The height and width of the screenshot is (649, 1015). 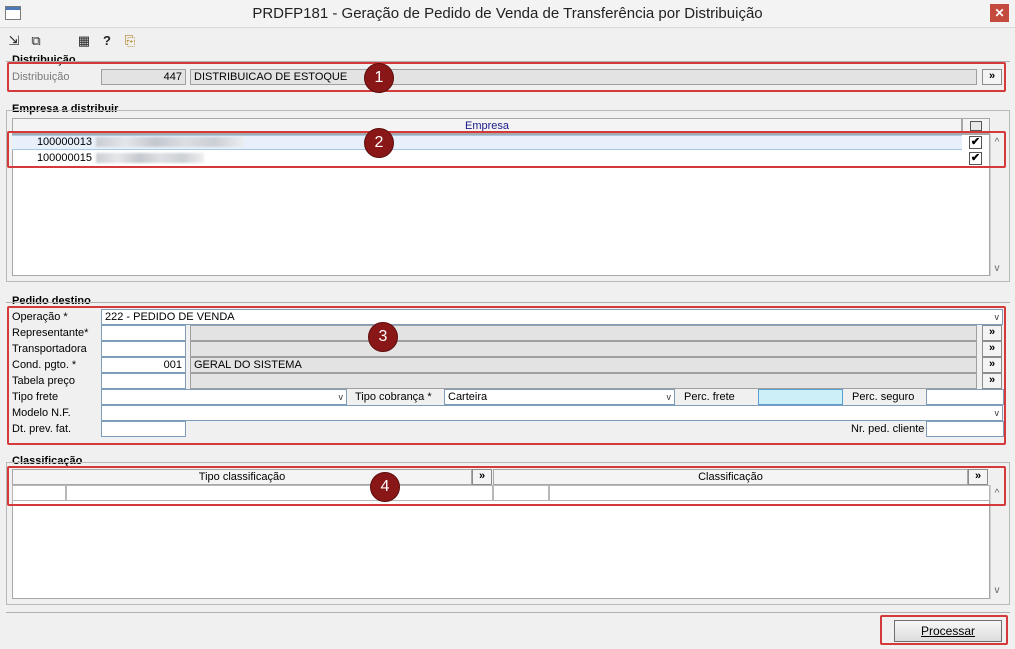 What do you see at coordinates (51, 301) in the screenshot?
I see `pedido-section-title: Pedido destino` at bounding box center [51, 301].